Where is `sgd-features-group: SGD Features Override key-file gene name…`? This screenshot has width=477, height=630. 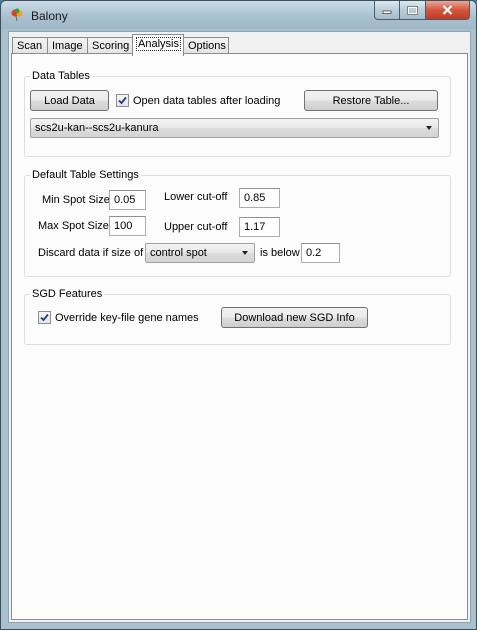 sgd-features-group: SGD Features Override key-file gene name… is located at coordinates (237, 316).